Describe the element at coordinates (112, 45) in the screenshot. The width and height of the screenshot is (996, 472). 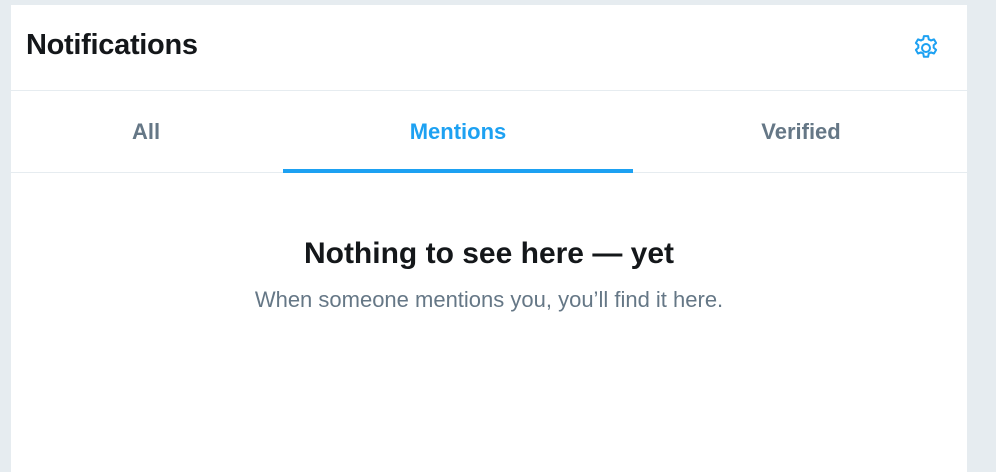
I see `page-title: Notifications` at that location.